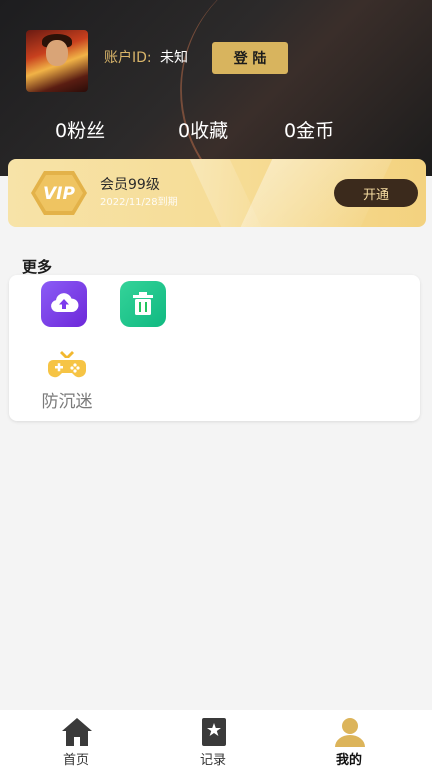  I want to click on trash-icon, so click(143, 303).